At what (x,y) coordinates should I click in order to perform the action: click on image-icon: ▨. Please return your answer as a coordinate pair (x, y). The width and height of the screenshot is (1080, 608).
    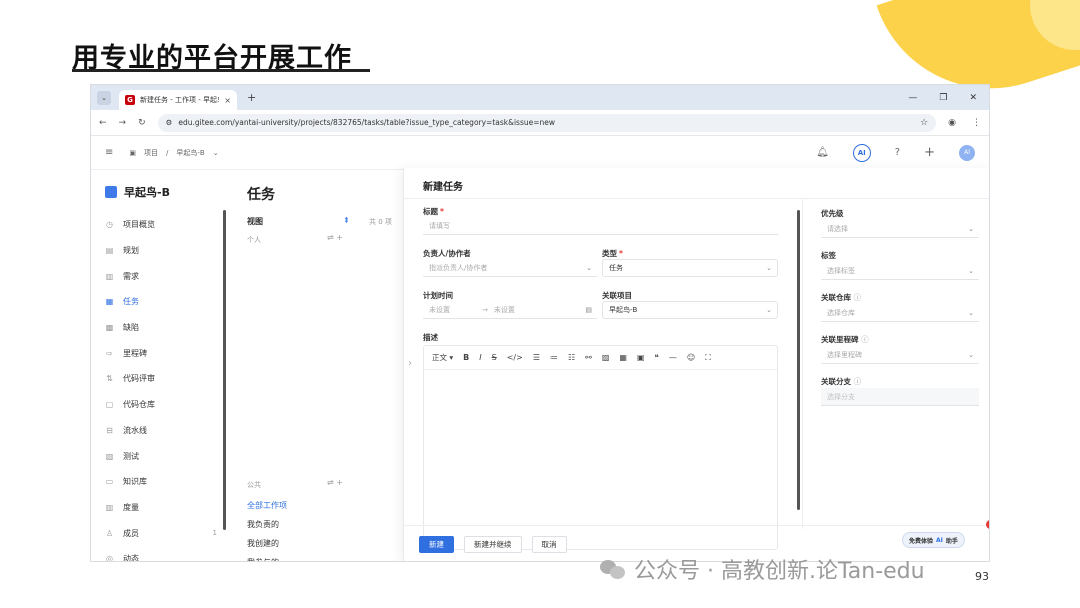
    Looking at the image, I should click on (606, 357).